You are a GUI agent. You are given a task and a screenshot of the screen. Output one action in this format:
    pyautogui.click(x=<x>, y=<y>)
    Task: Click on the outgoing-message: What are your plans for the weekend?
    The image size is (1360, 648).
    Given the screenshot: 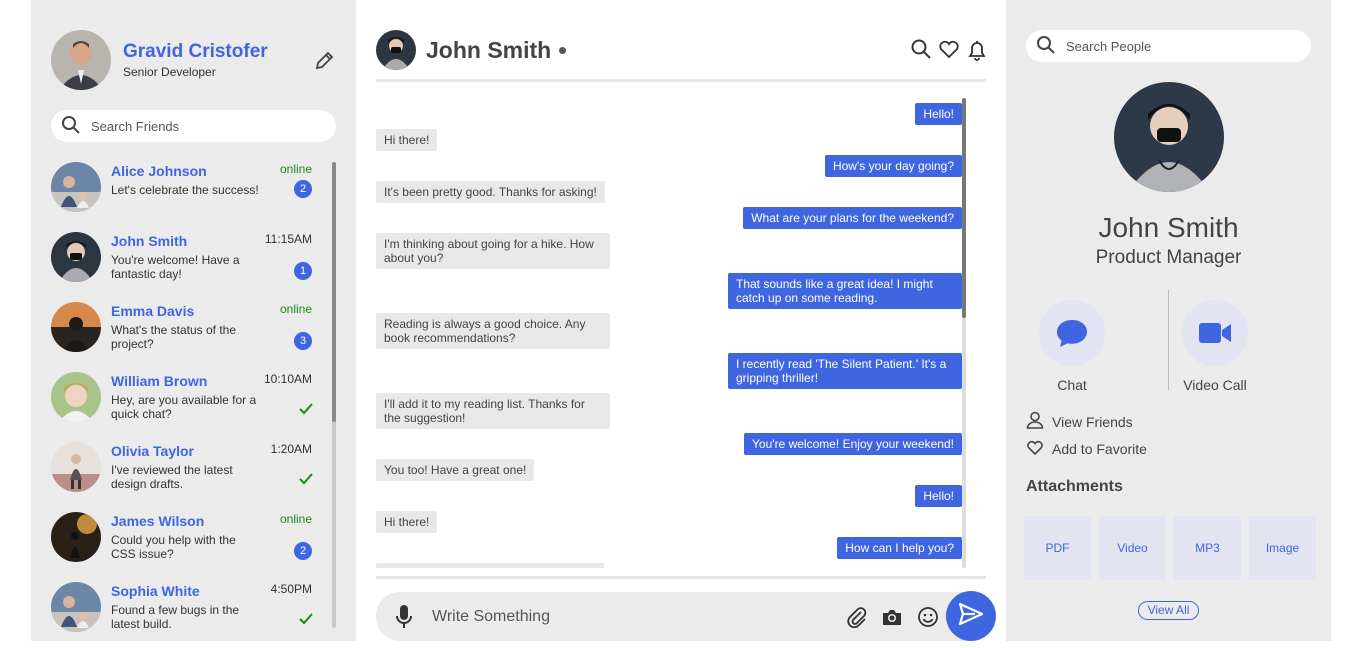 What is the action you would take?
    pyautogui.click(x=852, y=218)
    